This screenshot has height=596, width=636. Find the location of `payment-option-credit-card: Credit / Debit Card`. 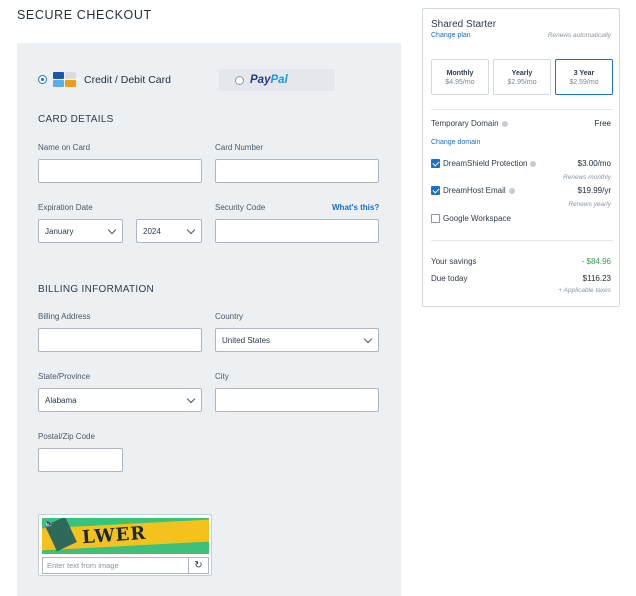

payment-option-credit-card: Credit / Debit Card is located at coordinates (104, 79).